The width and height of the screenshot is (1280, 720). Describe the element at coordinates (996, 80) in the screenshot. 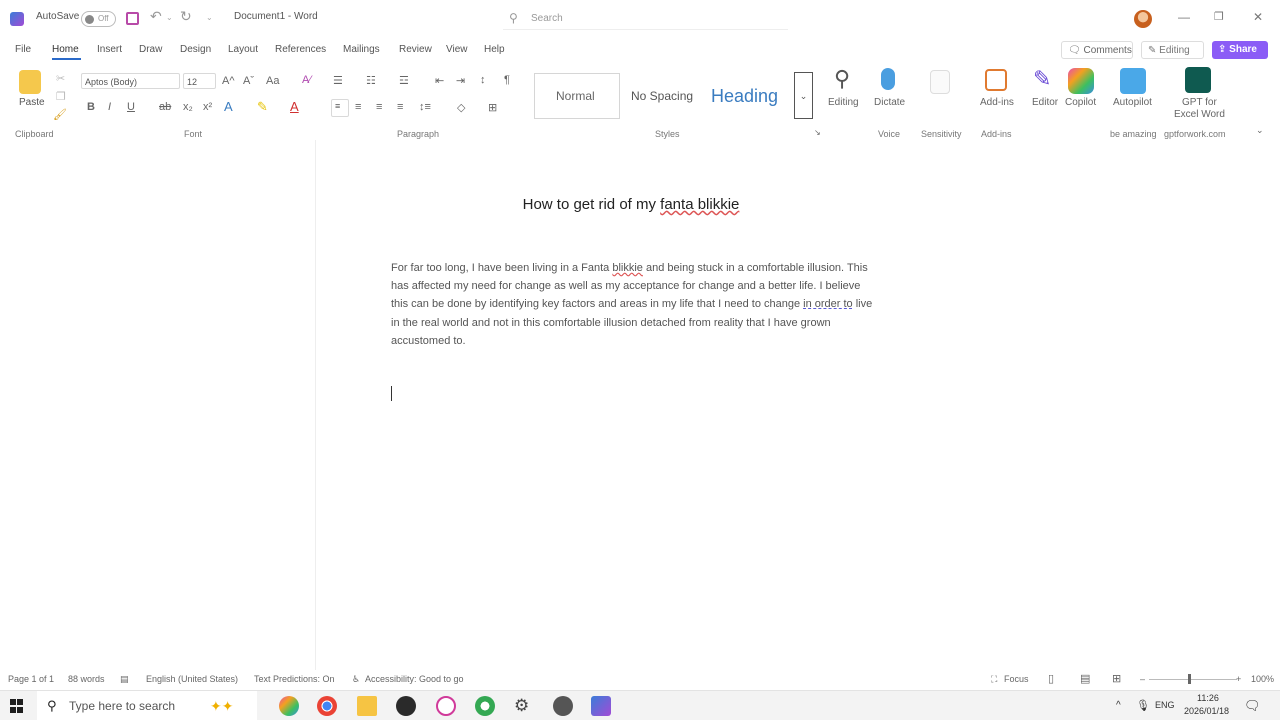

I see `addins-icon` at that location.